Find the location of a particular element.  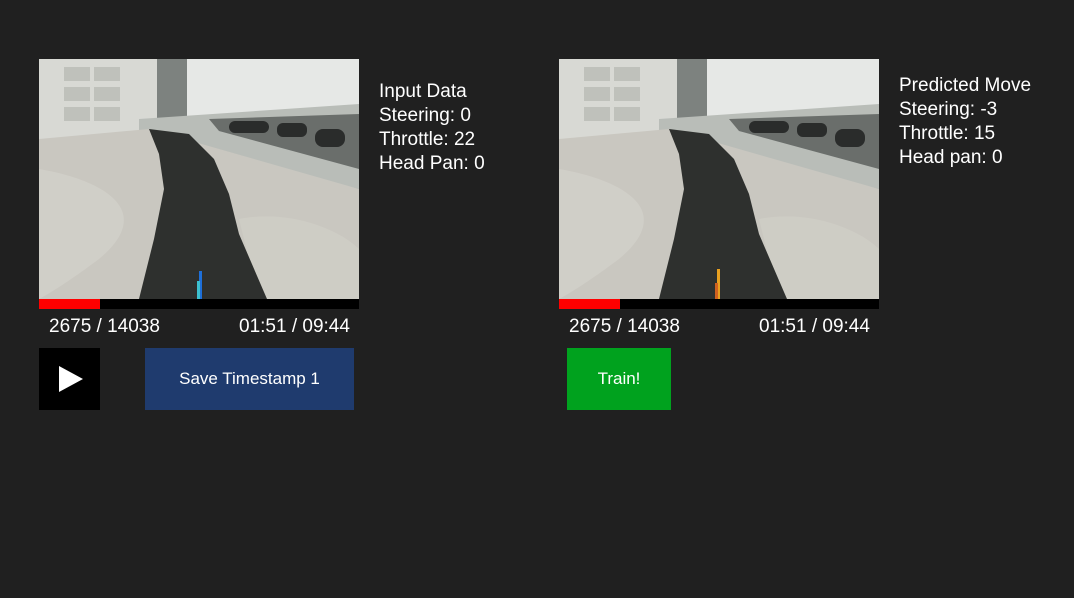

input-steering-value: Steering: 0 is located at coordinates (425, 115).